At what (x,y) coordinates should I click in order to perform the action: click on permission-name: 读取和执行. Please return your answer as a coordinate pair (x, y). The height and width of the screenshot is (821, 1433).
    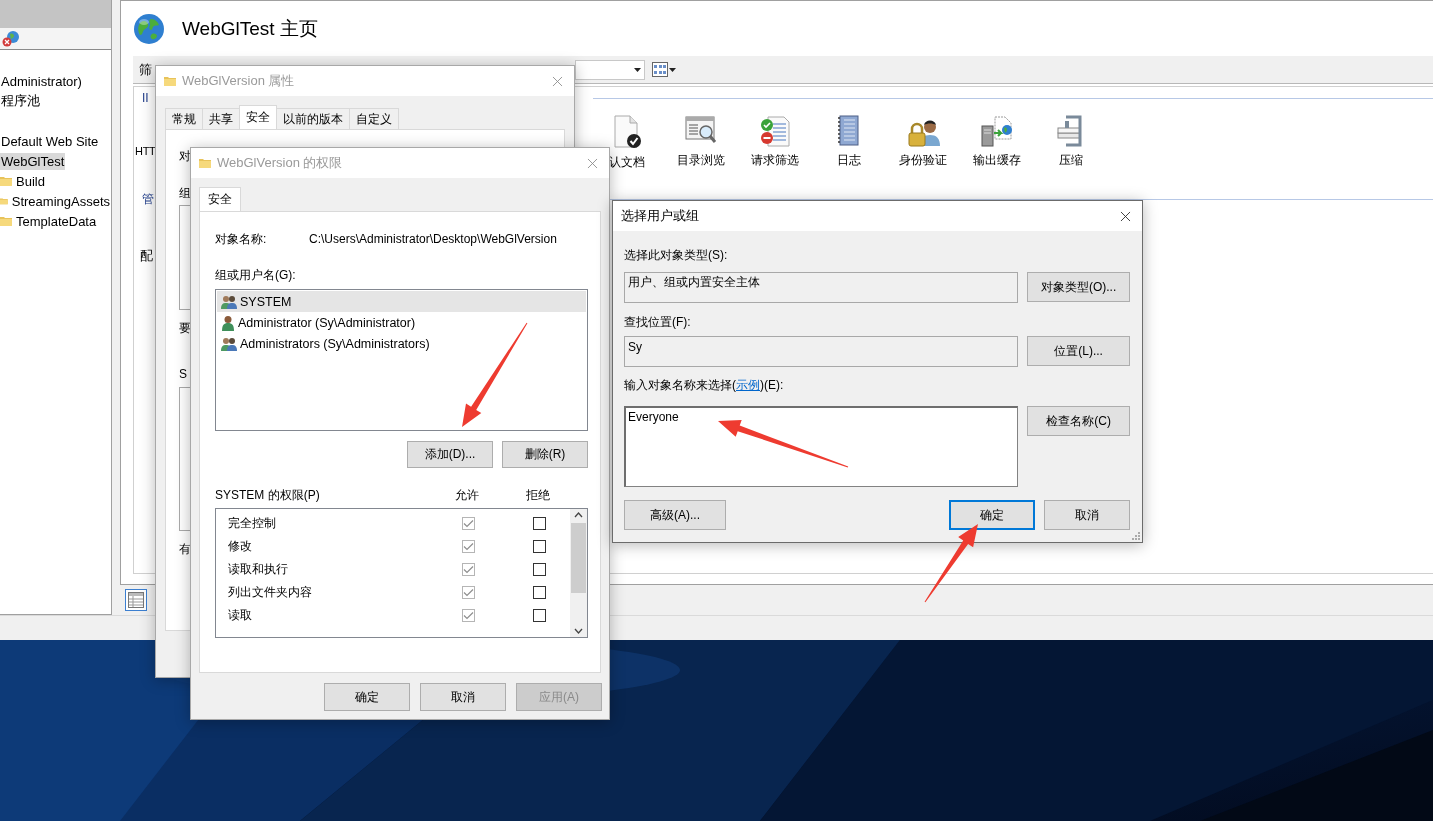
    Looking at the image, I should click on (258, 569).